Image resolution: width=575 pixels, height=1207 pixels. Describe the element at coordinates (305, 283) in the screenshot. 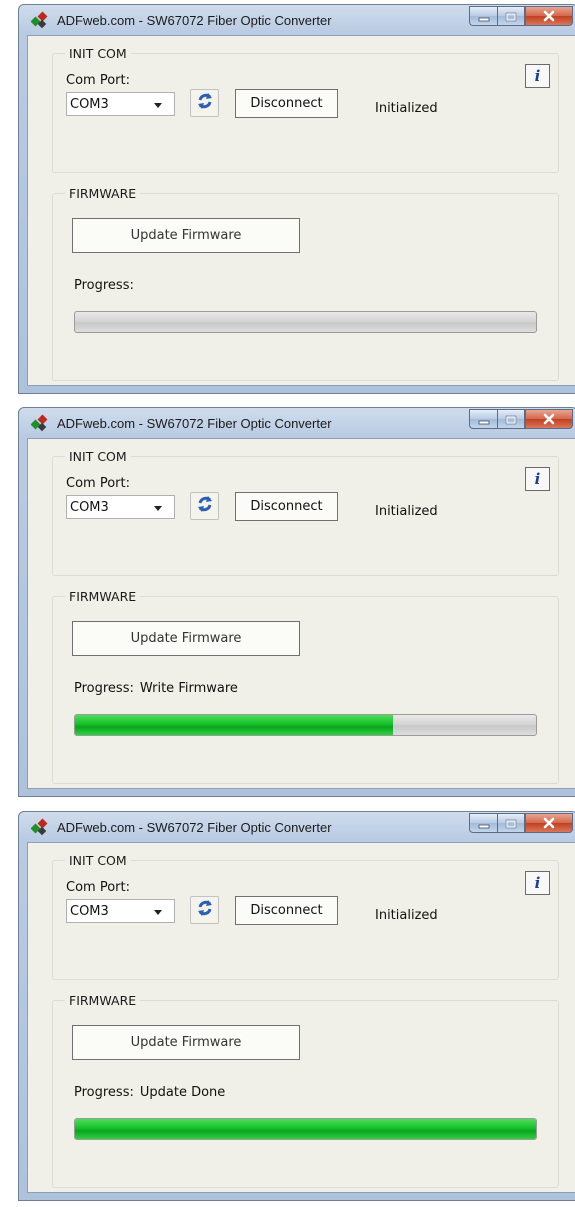

I see `firmware-group: FIRMWARE Update Firmware Progress:` at that location.